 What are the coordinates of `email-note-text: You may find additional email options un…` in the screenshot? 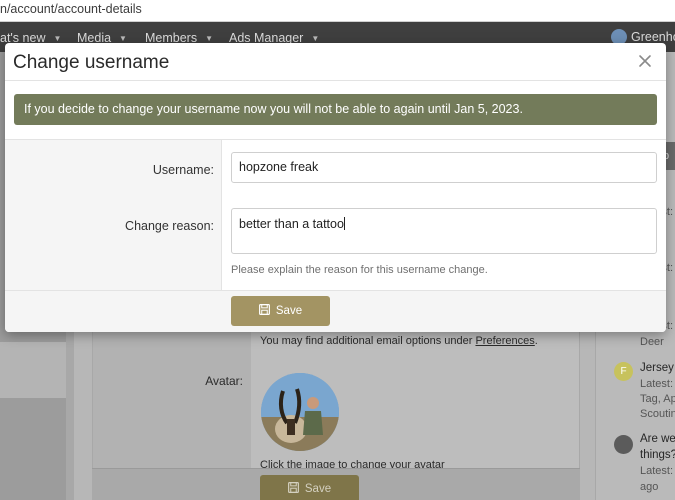 It's located at (368, 341).